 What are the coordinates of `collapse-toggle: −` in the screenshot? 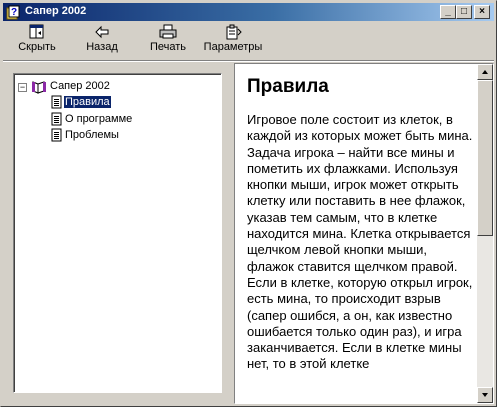 It's located at (22, 87).